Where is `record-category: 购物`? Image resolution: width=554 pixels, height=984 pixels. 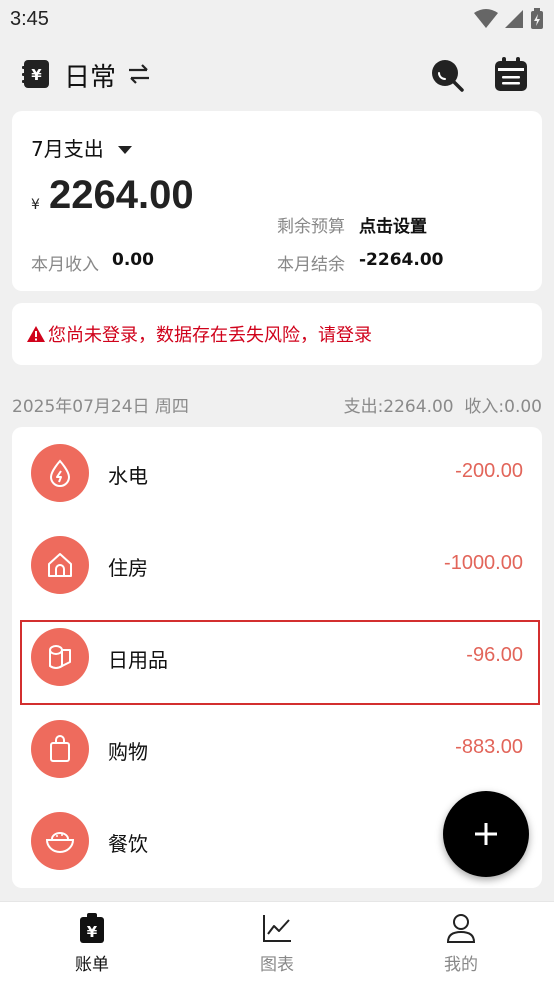
record-category: 购物 is located at coordinates (128, 752).